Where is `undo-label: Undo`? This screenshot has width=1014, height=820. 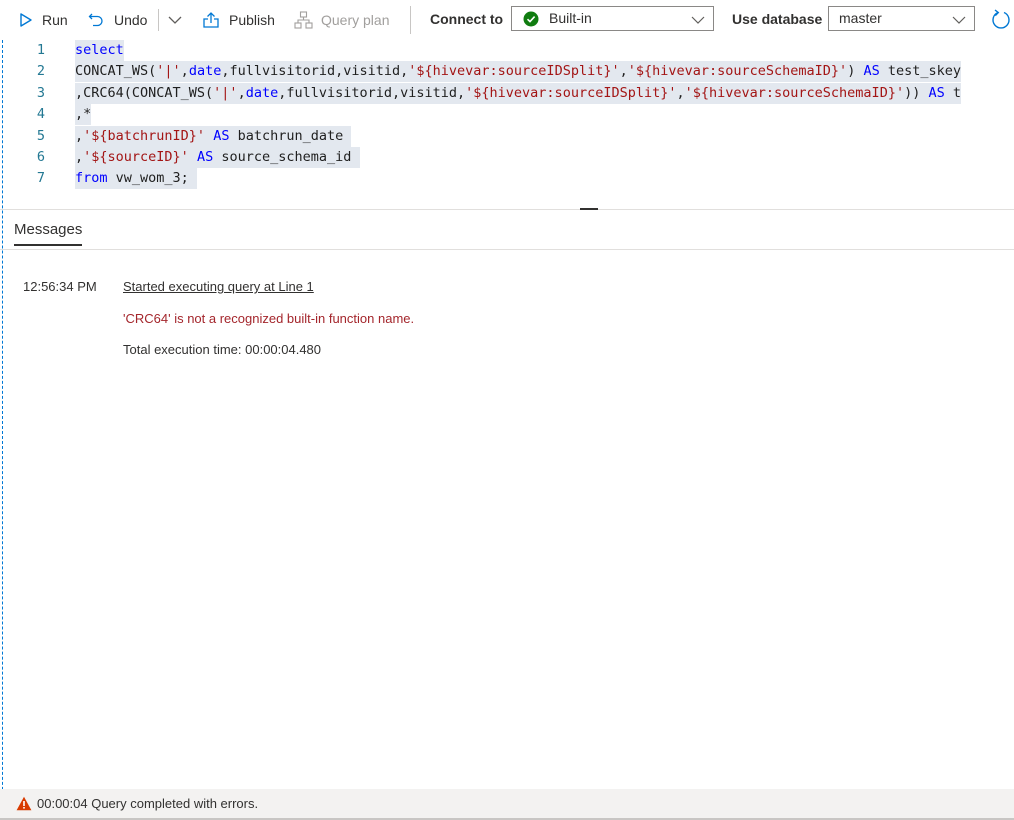 undo-label: Undo is located at coordinates (131, 20).